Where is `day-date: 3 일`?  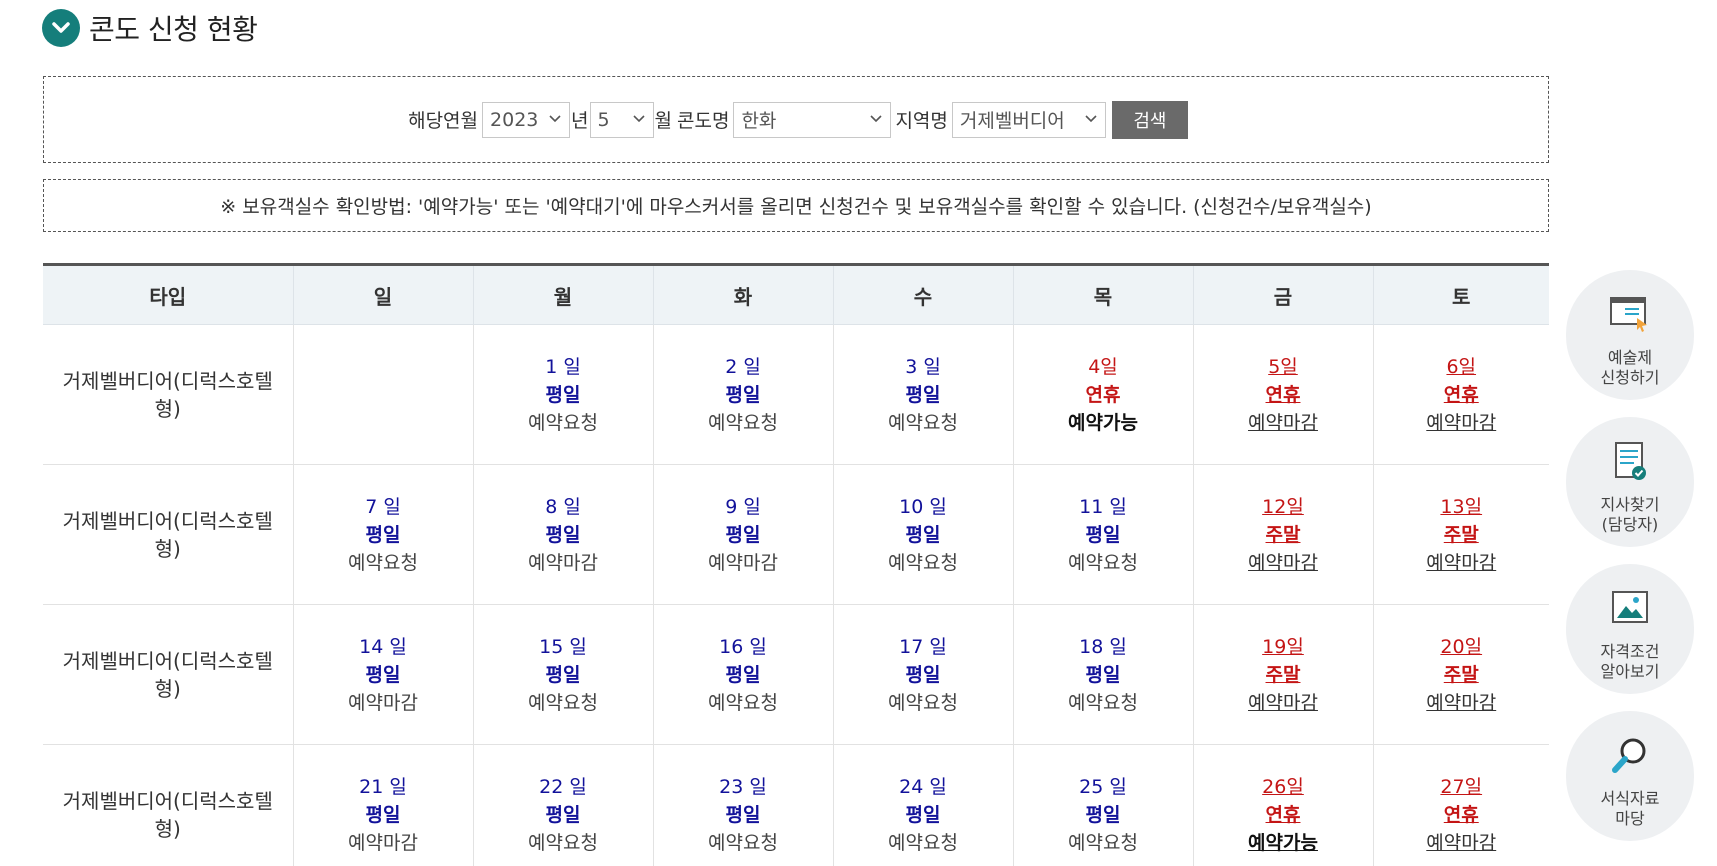 day-date: 3 일 is located at coordinates (923, 366).